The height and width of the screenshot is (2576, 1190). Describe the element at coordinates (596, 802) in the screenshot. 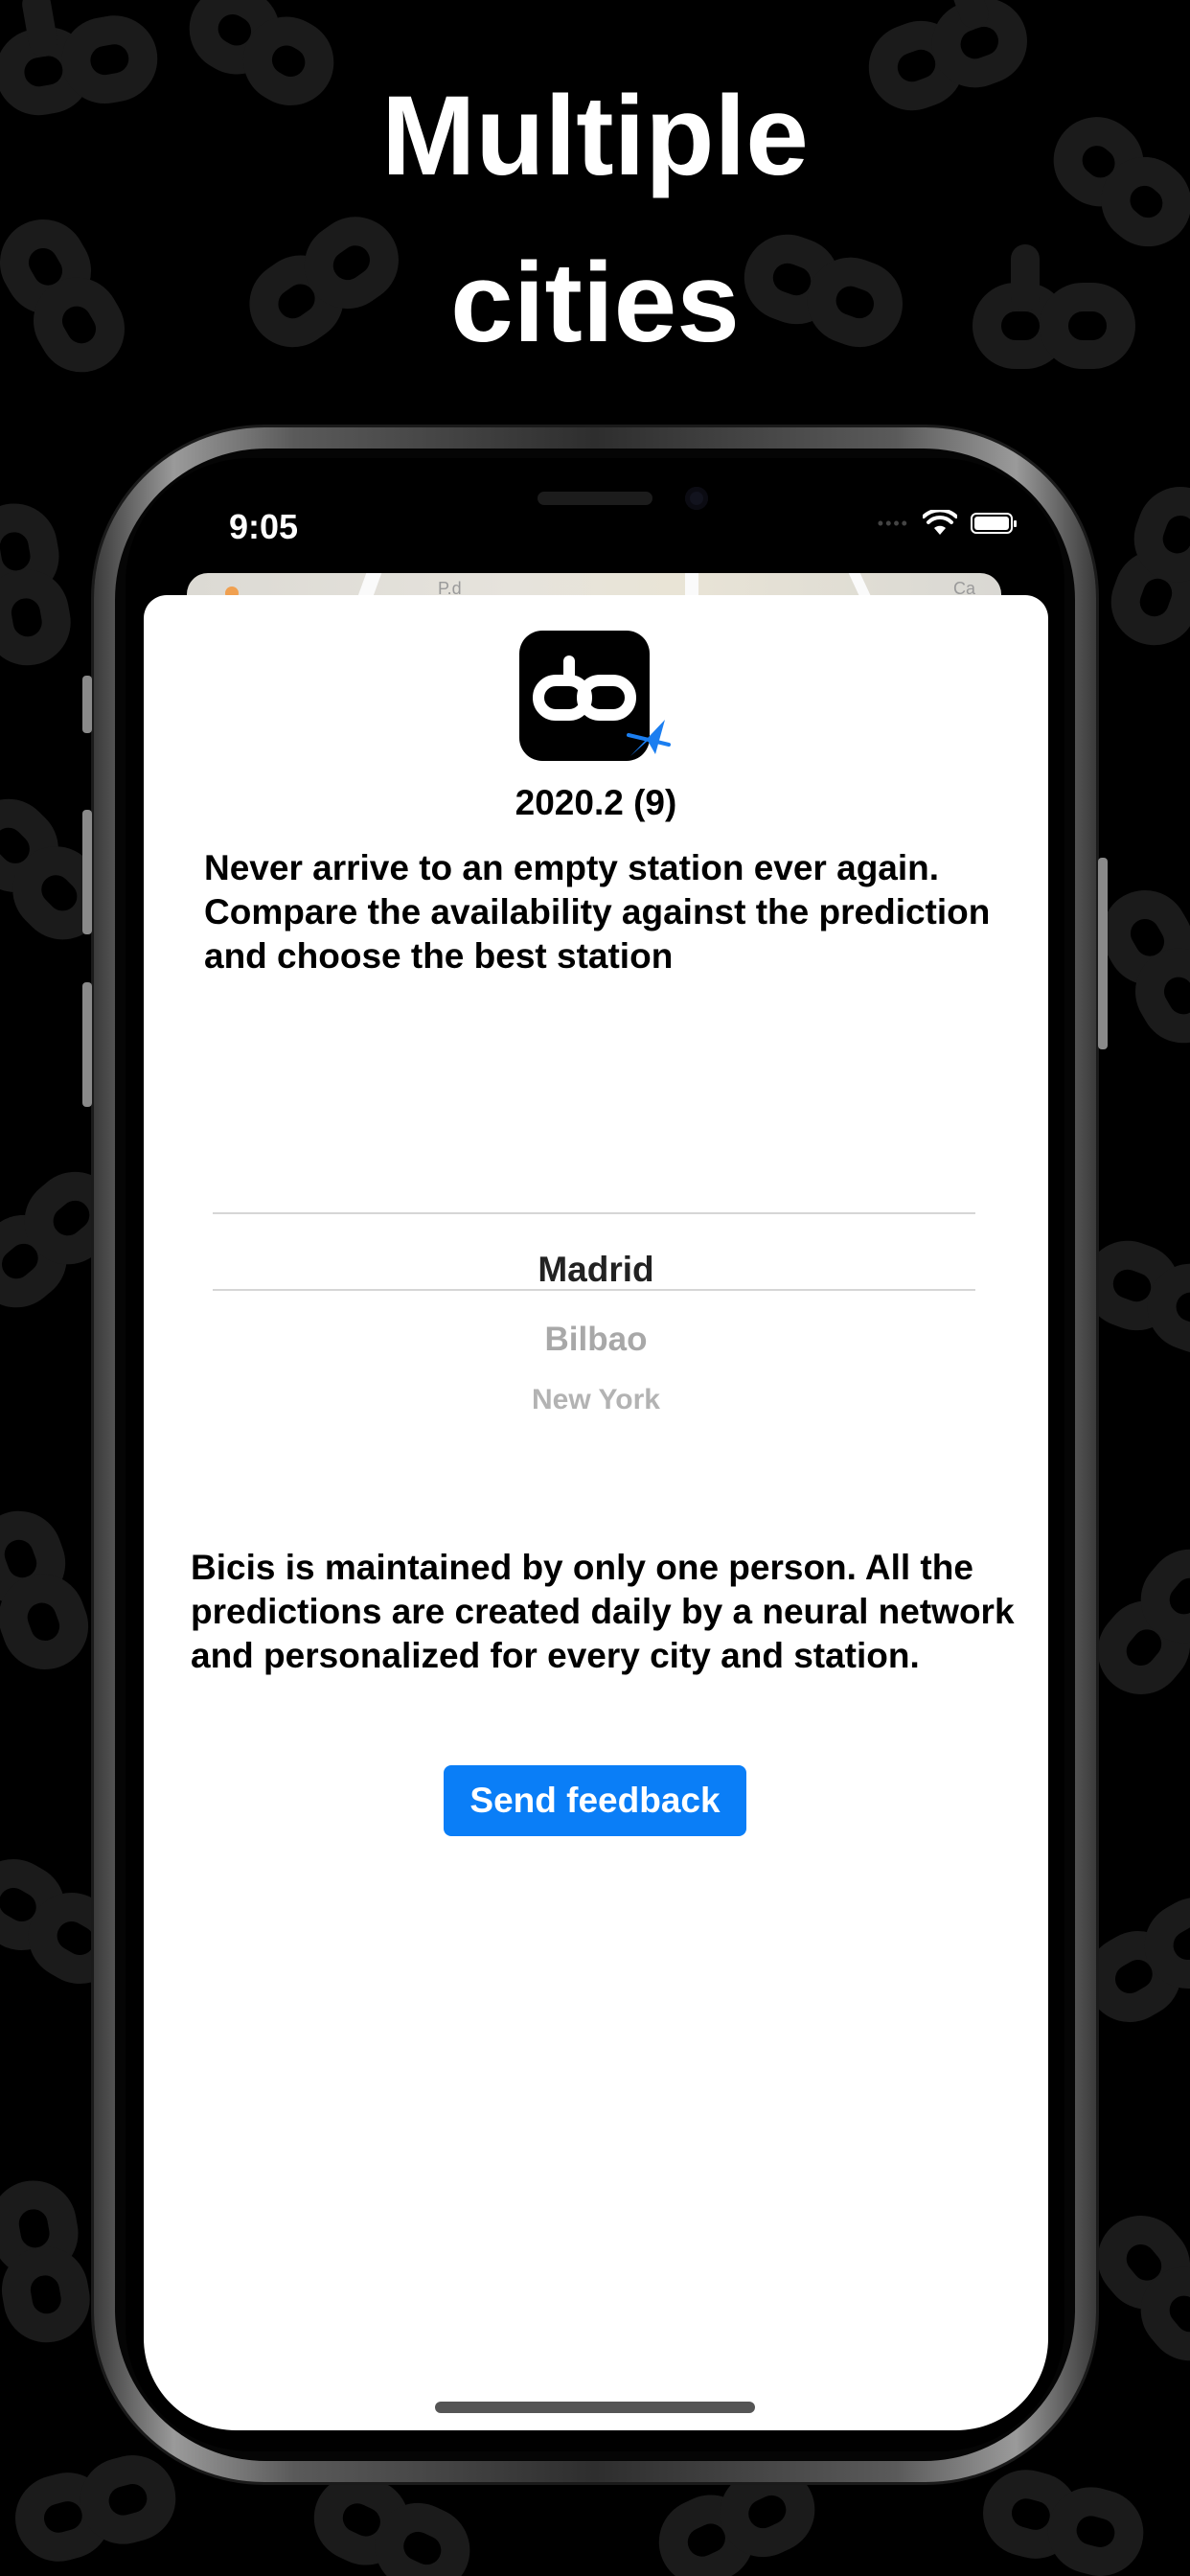

I see `app-version: 2020.2 (9)` at that location.